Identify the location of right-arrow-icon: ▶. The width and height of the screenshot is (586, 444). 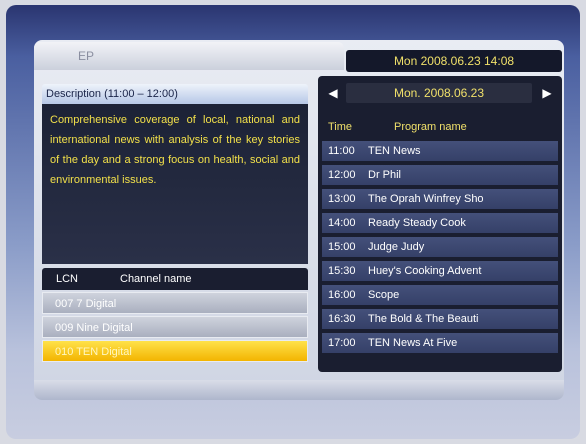
(547, 93).